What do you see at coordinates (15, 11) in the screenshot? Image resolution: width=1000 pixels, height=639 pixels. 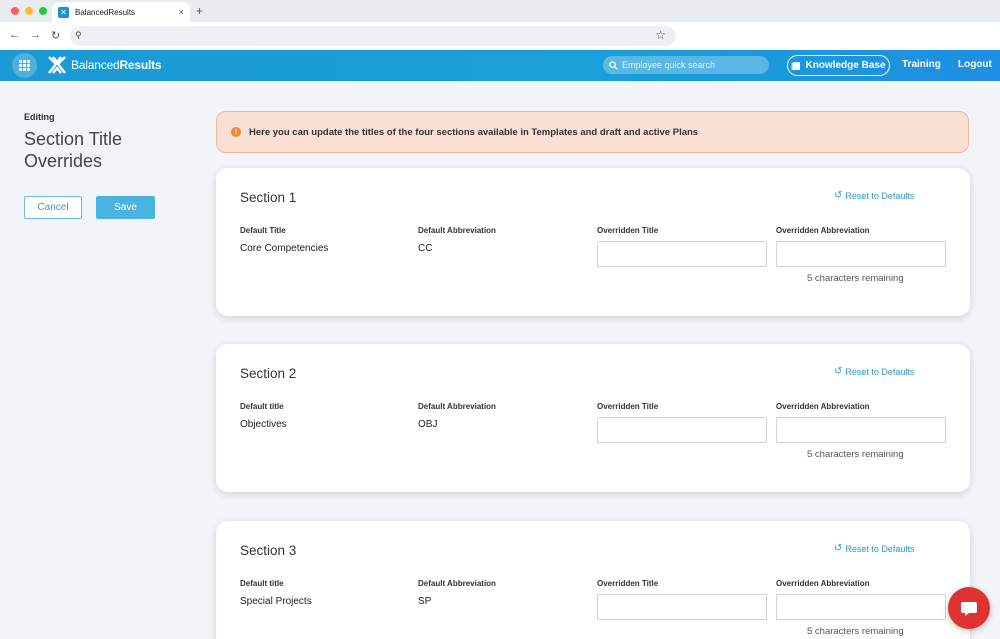 I see `close-window-button` at bounding box center [15, 11].